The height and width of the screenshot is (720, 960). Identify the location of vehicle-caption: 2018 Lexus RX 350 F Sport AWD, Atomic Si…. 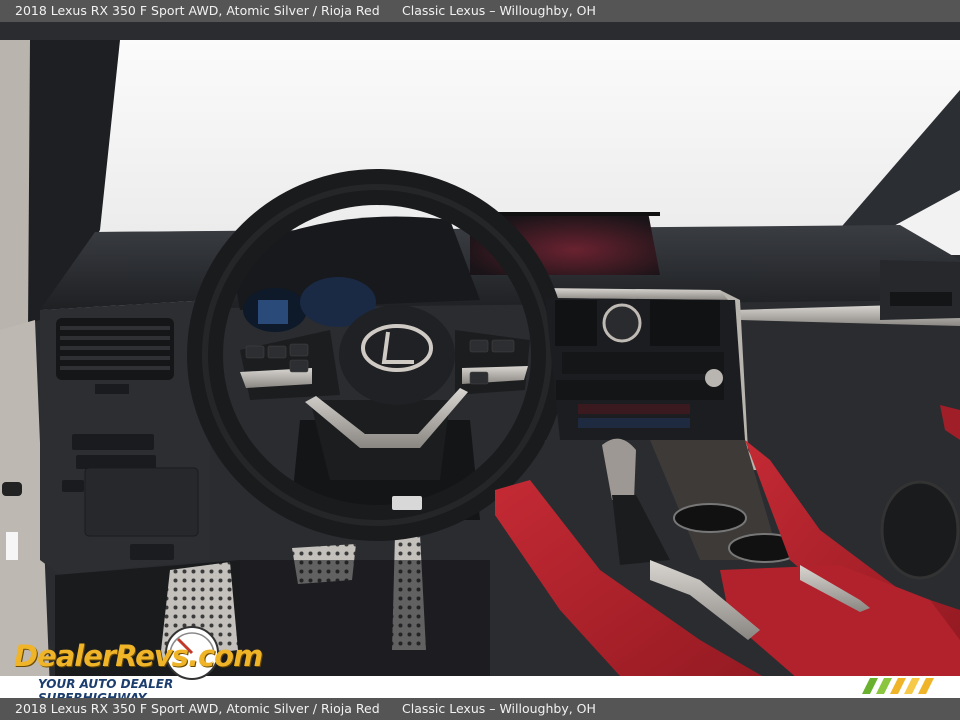
(197, 10).